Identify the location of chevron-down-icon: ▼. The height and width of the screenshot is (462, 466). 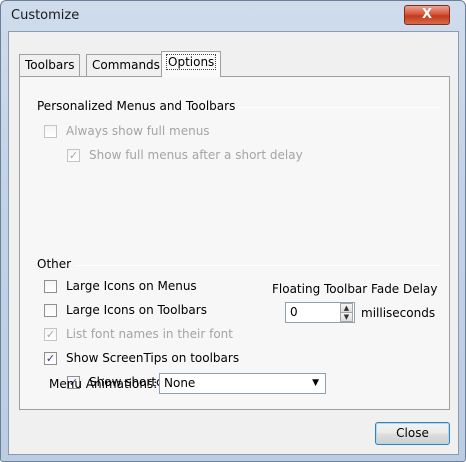
(315, 383).